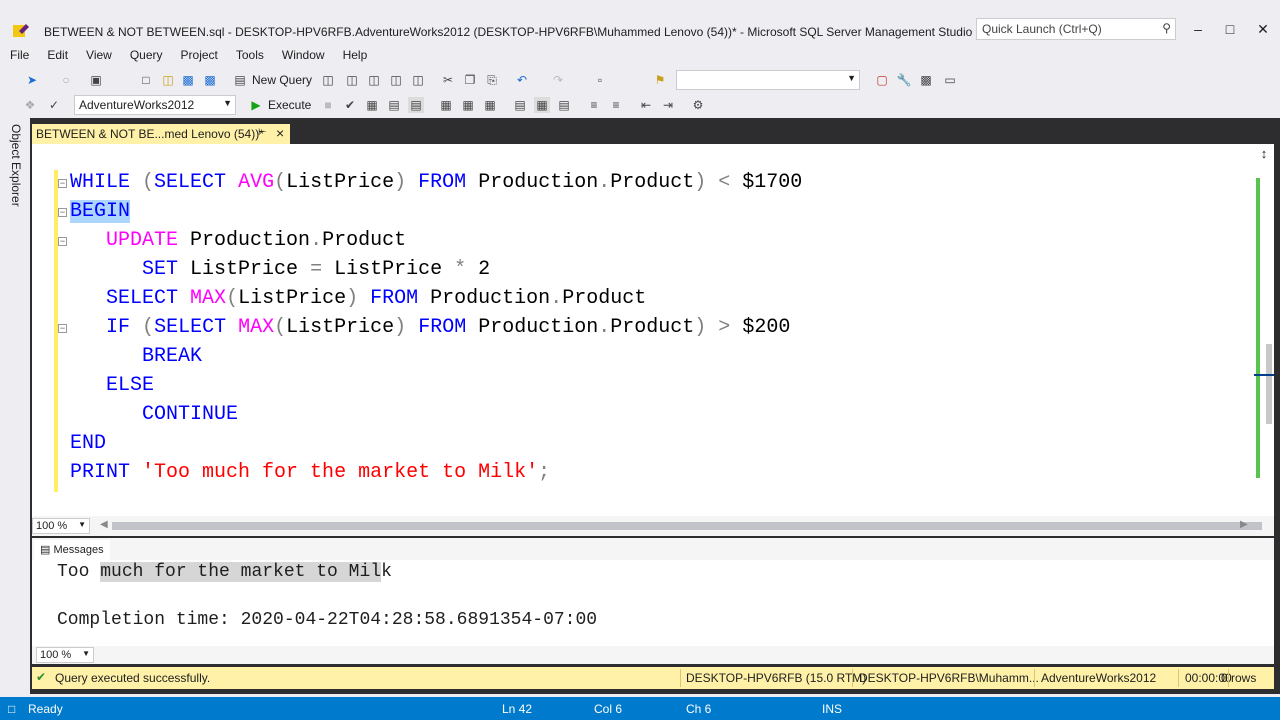 This screenshot has width=1280, height=720. Describe the element at coordinates (142, 240) in the screenshot. I see `keyword: UPDATE` at that location.